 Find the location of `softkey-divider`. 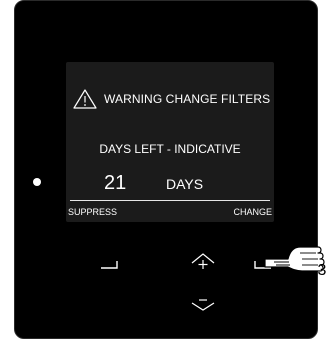

softkey-divider is located at coordinates (170, 200).